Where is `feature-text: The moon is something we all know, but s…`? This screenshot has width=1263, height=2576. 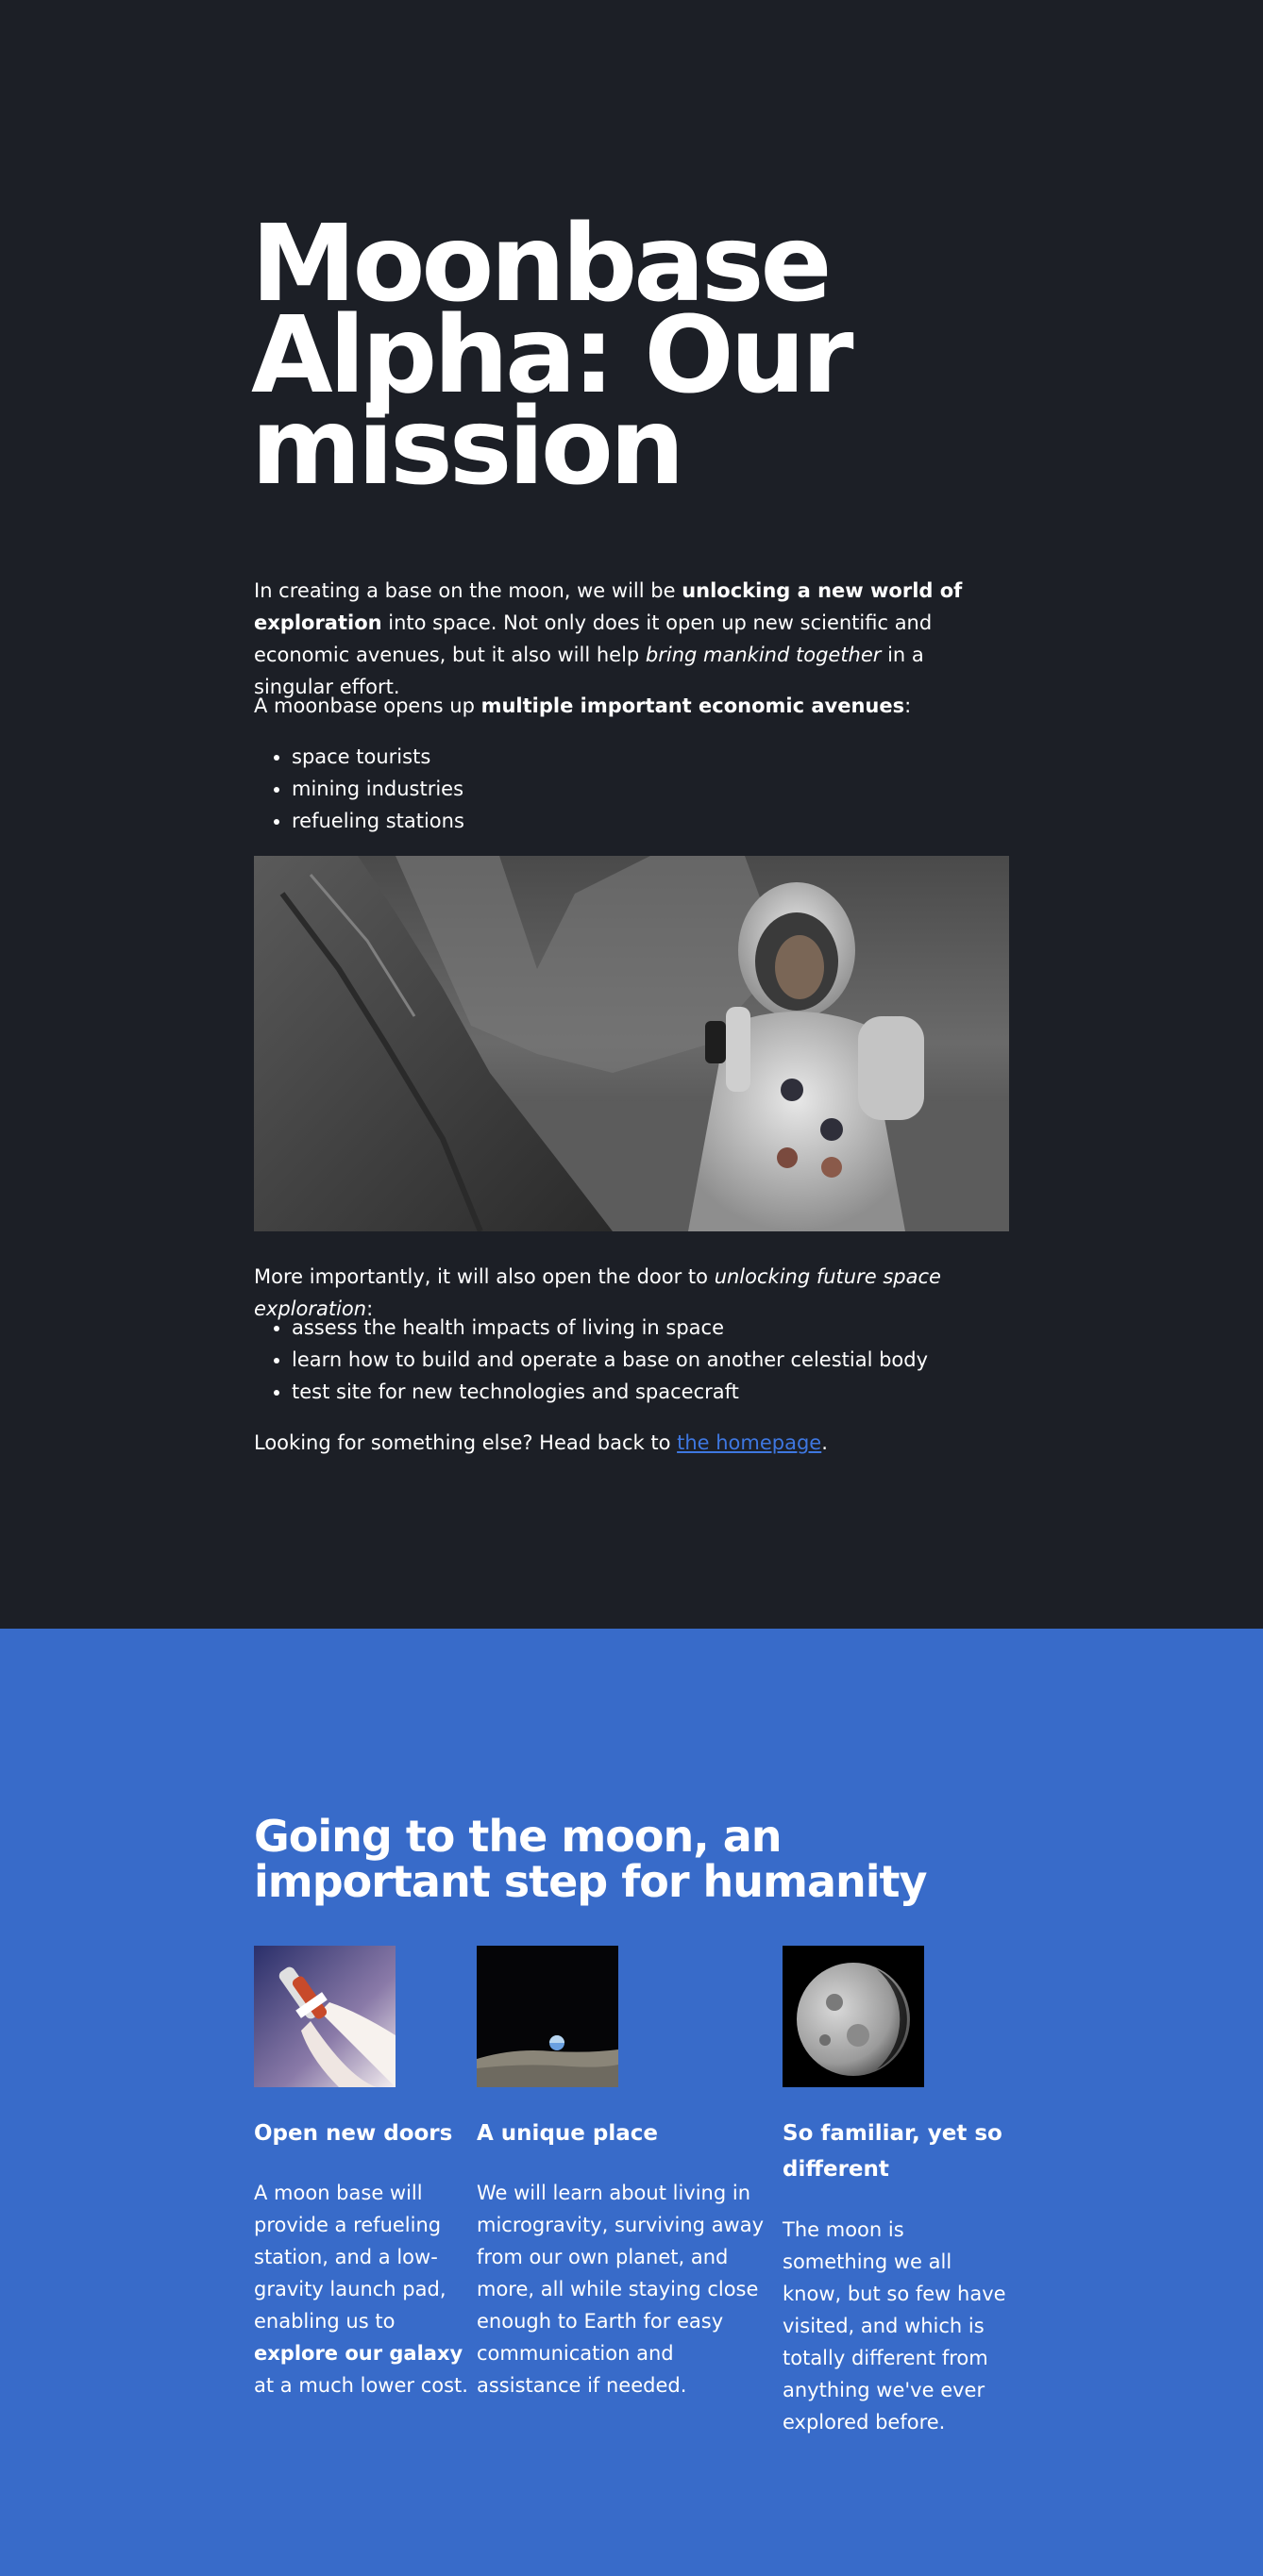
feature-text: The moon is something we all know, but s… is located at coordinates (897, 2326).